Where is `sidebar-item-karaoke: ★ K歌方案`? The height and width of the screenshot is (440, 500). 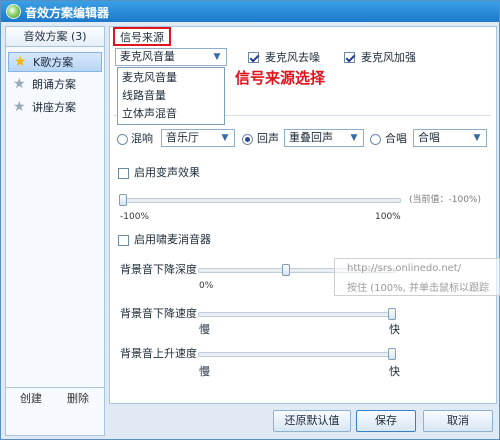 sidebar-item-karaoke: ★ K歌方案 is located at coordinates (55, 62).